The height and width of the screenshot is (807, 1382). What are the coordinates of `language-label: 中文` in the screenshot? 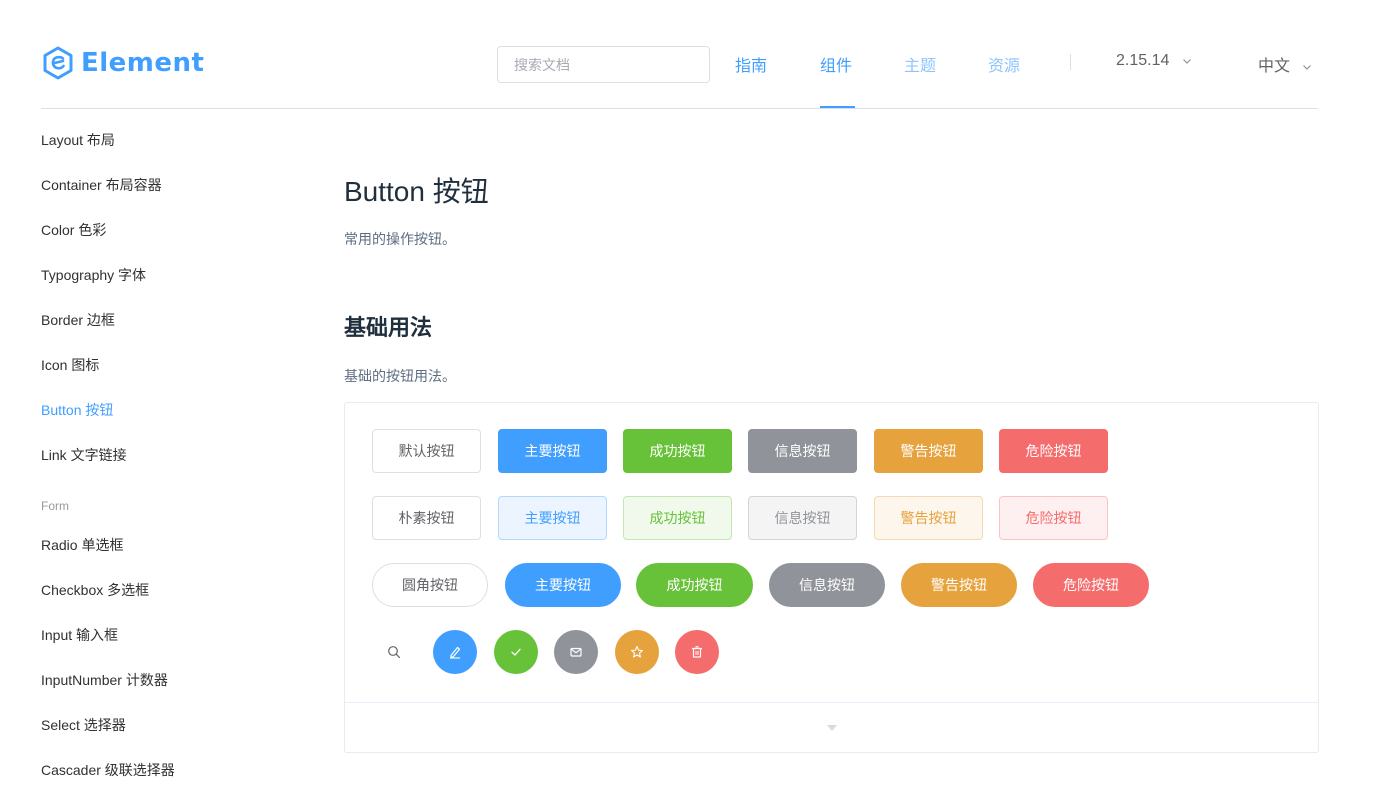 It's located at (1274, 66).